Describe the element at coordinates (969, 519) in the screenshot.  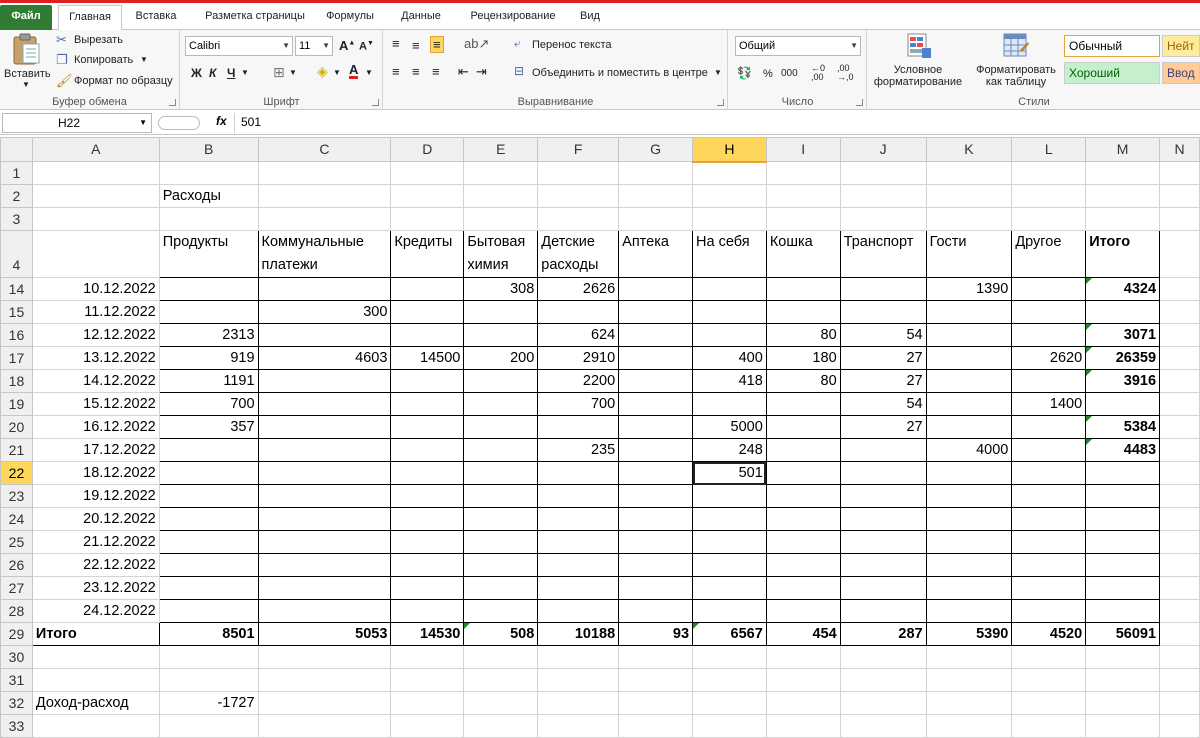
I see `cell-K24` at that location.